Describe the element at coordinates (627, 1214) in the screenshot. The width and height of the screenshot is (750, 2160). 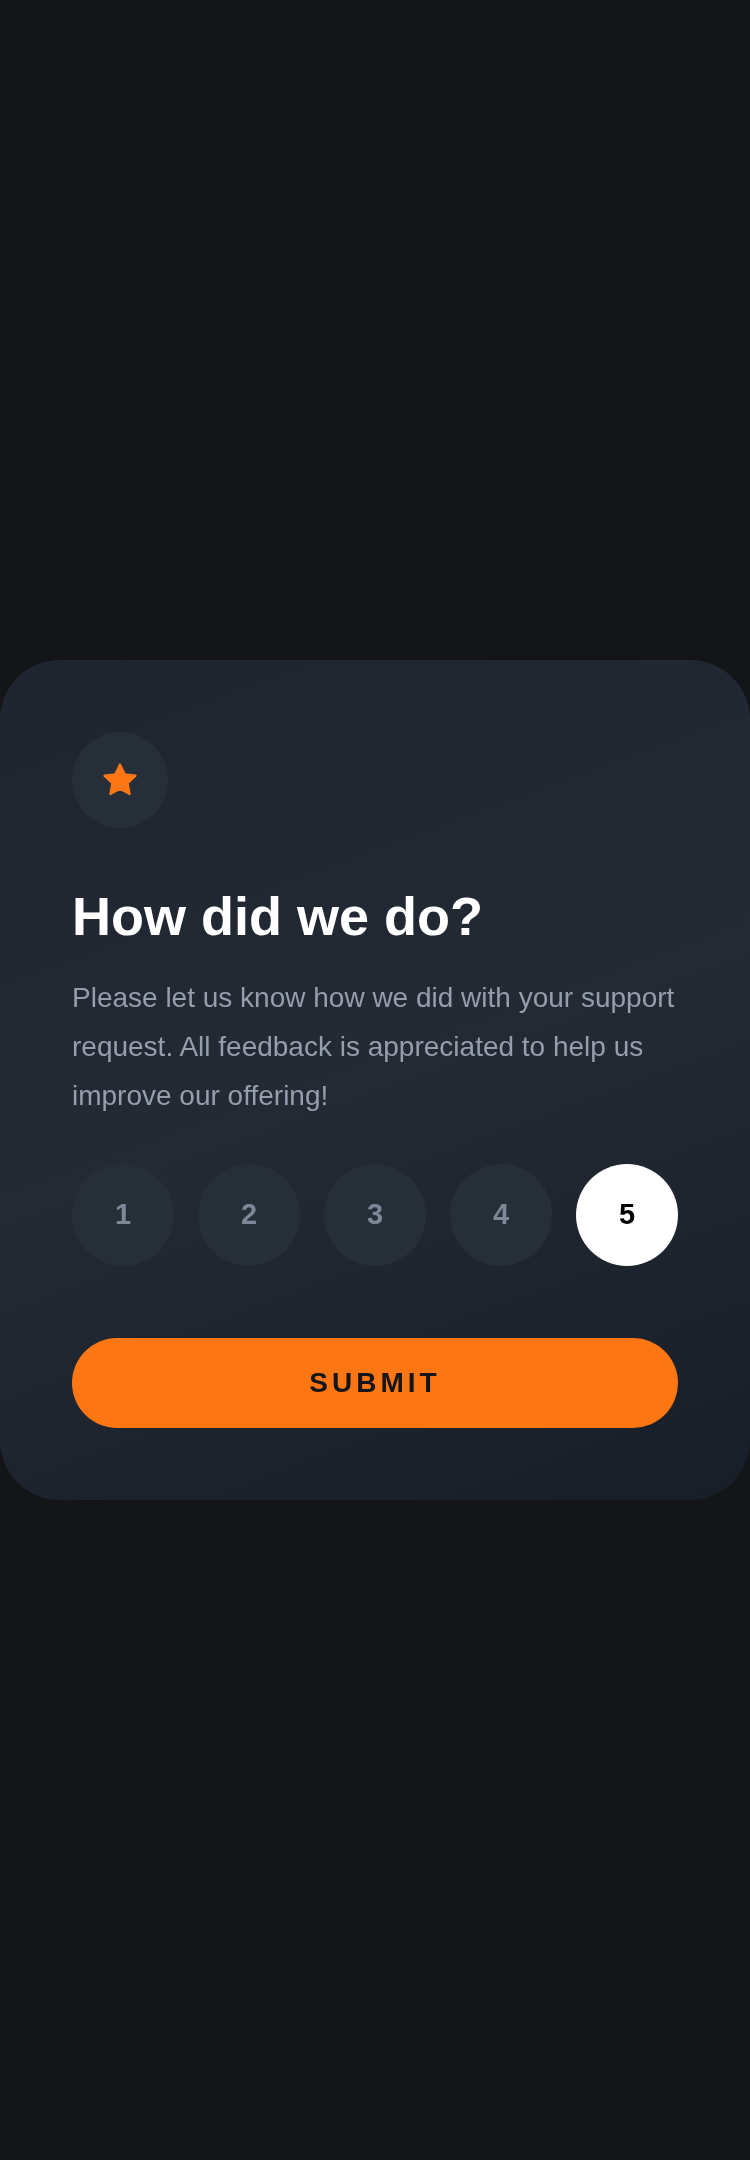
I see `rating-button: 5` at that location.